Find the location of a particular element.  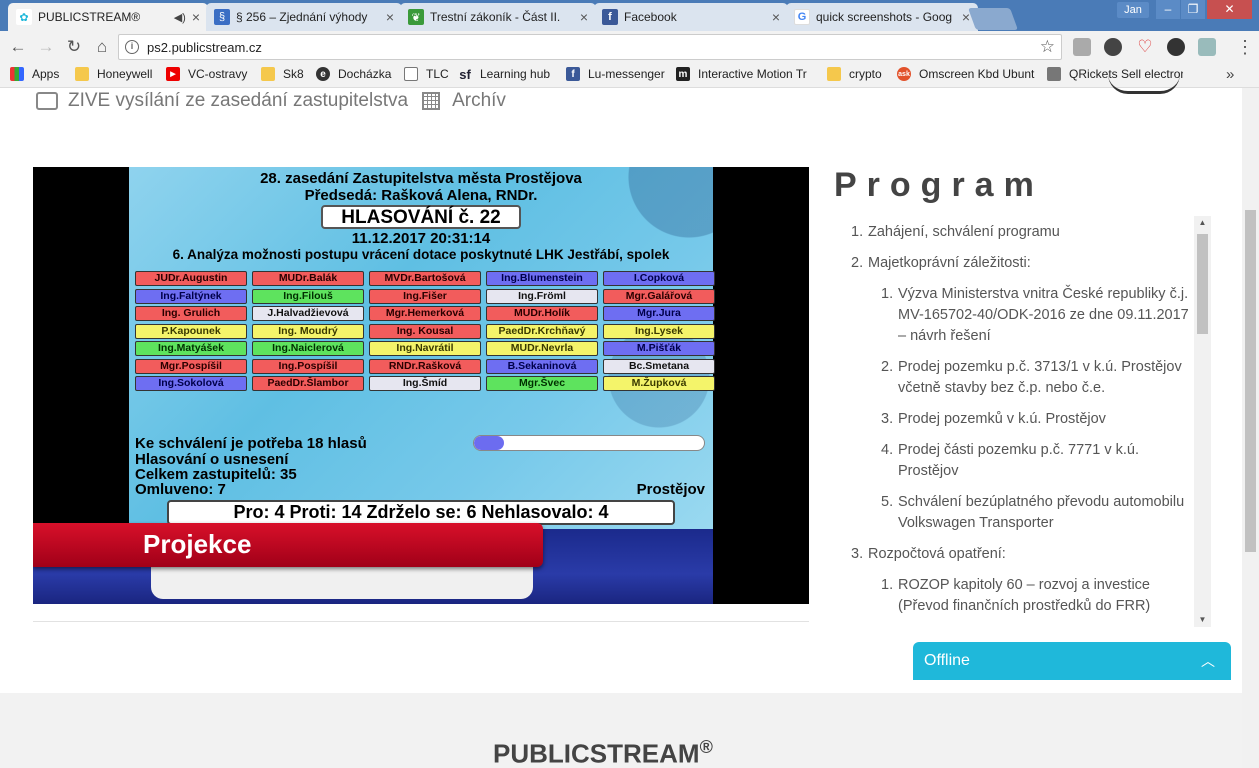

reload-icon: ↻ is located at coordinates (74, 47).